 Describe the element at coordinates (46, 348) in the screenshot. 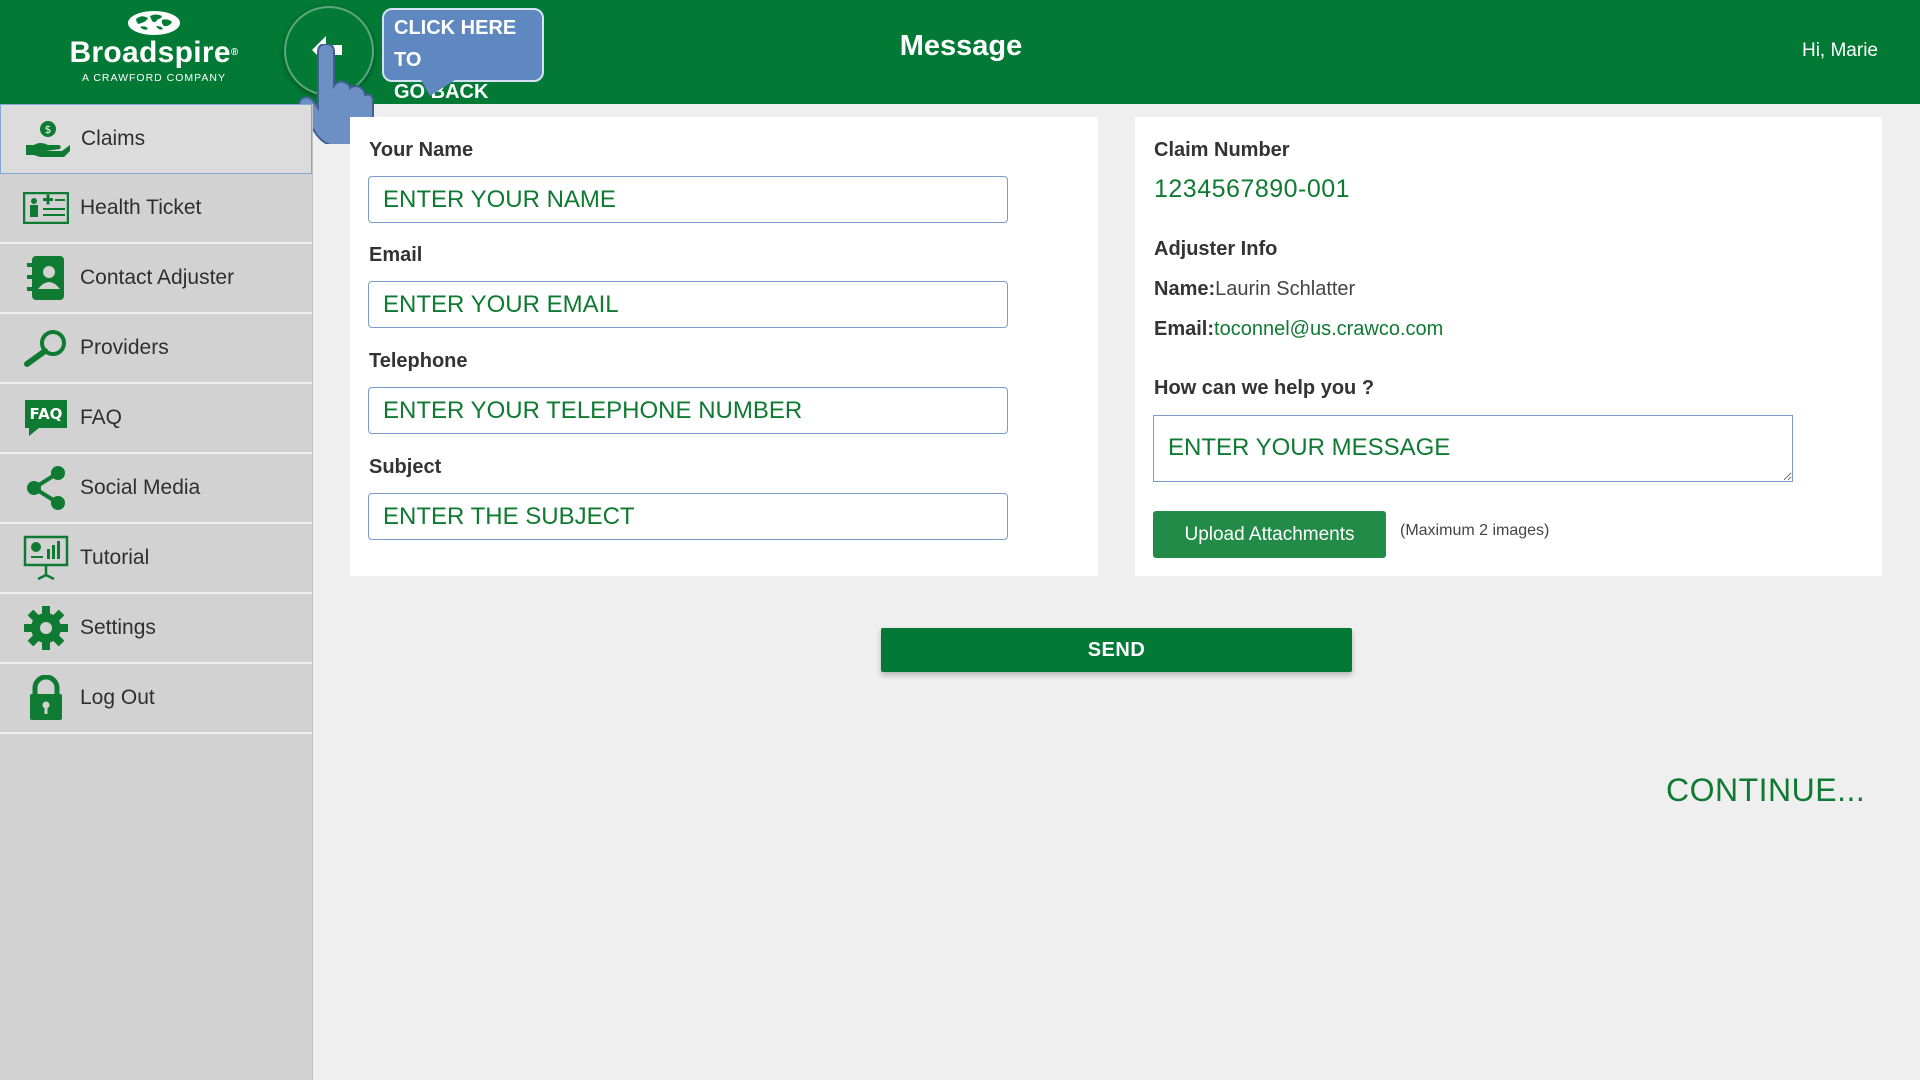

I see `magnifier-icon` at that location.